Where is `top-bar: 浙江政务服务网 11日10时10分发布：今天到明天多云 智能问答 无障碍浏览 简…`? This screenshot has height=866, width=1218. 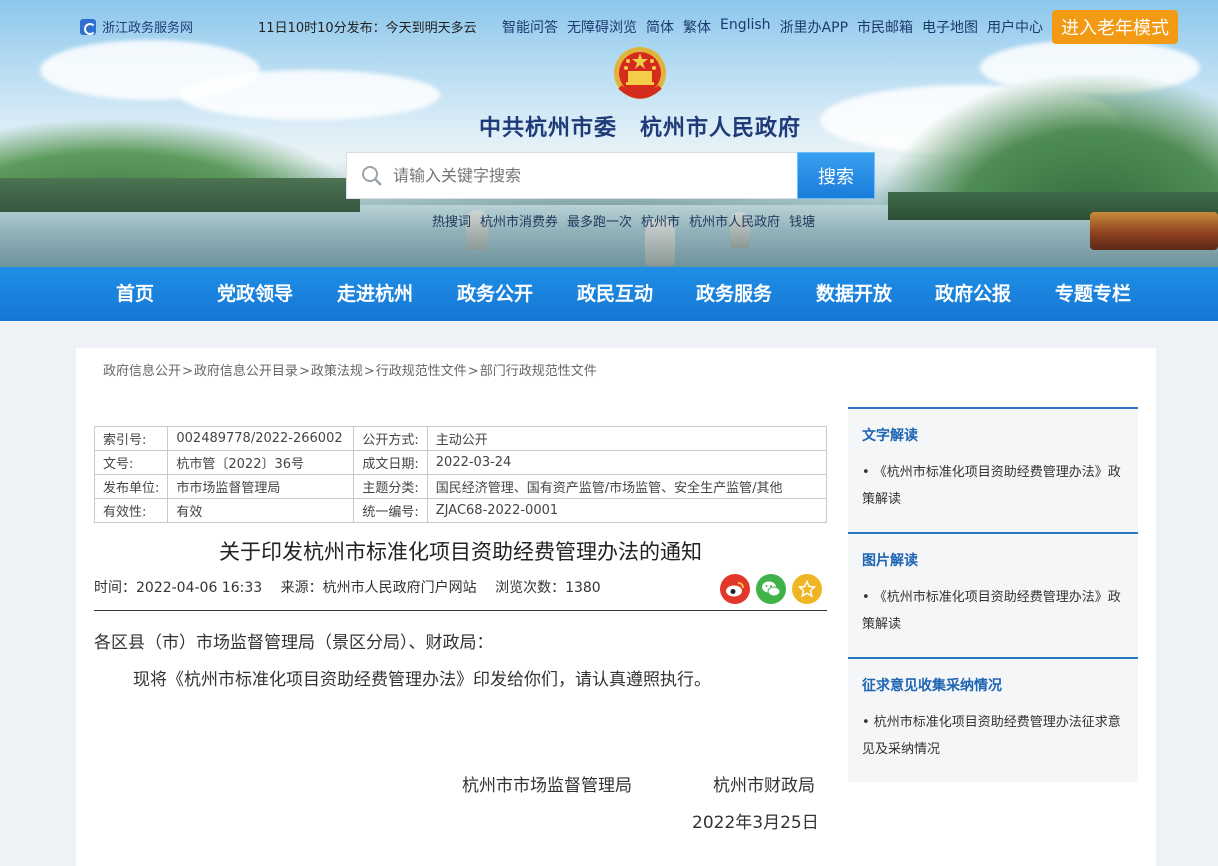 top-bar: 浙江政务服务网 11日10时10分发布：今天到明天多云 智能问答 无障碍浏览 简… is located at coordinates (609, 27).